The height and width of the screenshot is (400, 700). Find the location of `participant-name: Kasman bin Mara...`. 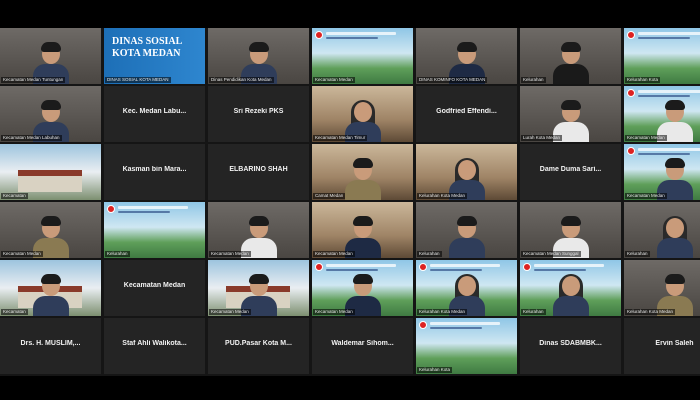

participant-name: Kasman bin Mara... is located at coordinates (154, 169).